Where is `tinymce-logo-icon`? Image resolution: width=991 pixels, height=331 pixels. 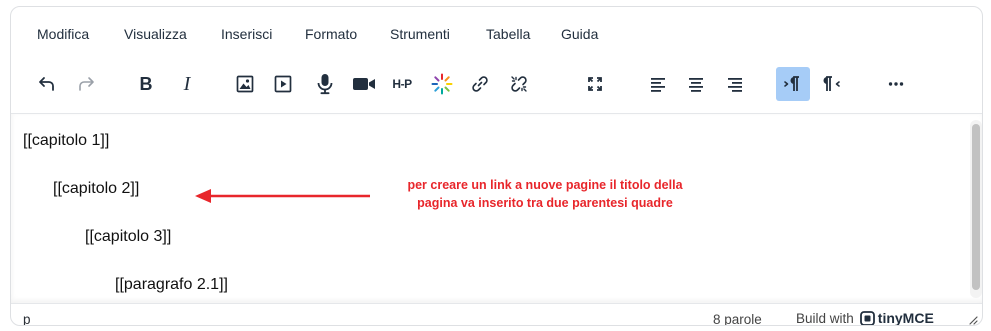
tinymce-logo-icon is located at coordinates (867, 317).